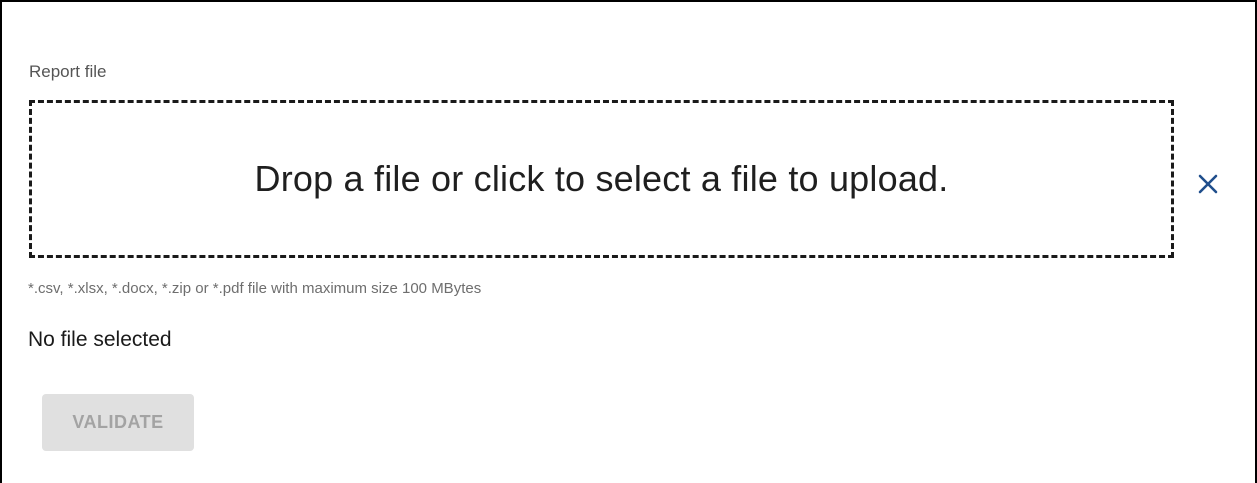 This screenshot has width=1257, height=483. I want to click on clear-file-button, so click(1208, 184).